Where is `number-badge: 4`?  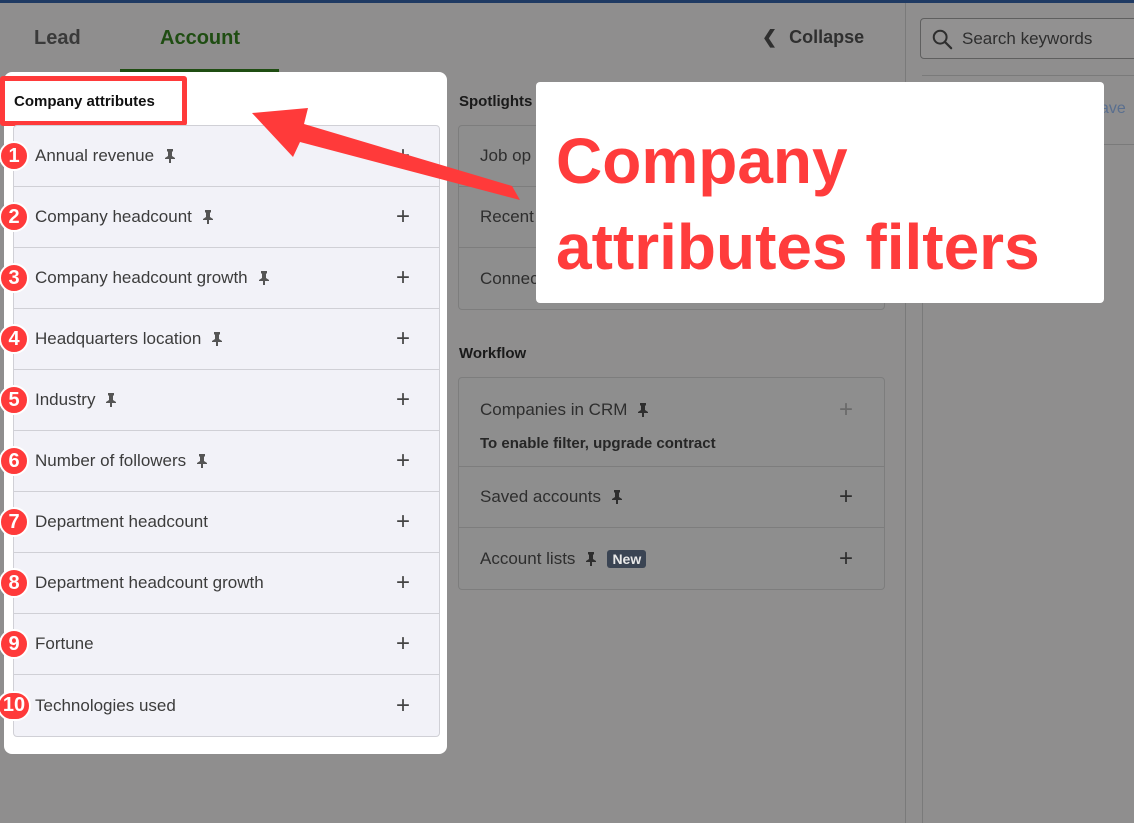 number-badge: 4 is located at coordinates (14, 339).